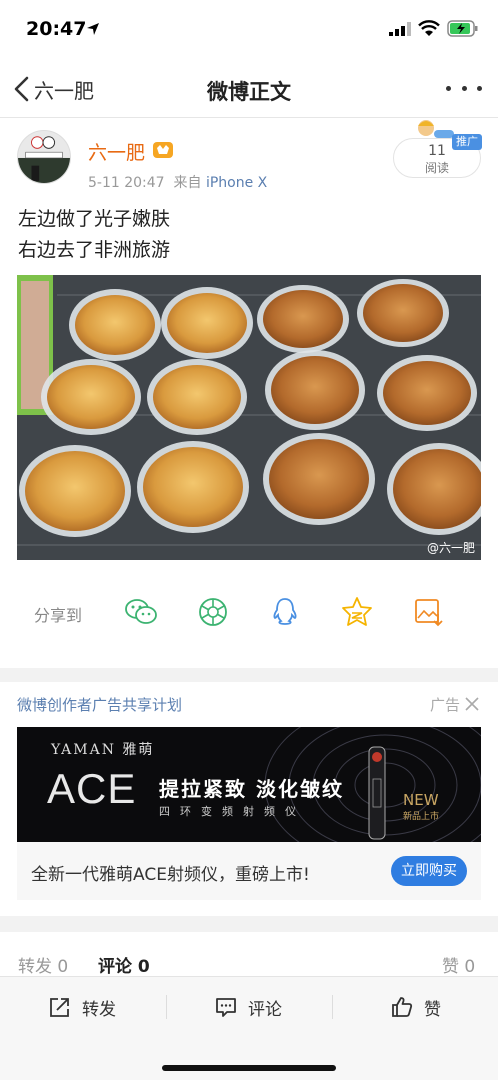 This screenshot has width=498, height=1080. I want to click on like-button: 赞, so click(415, 1007).